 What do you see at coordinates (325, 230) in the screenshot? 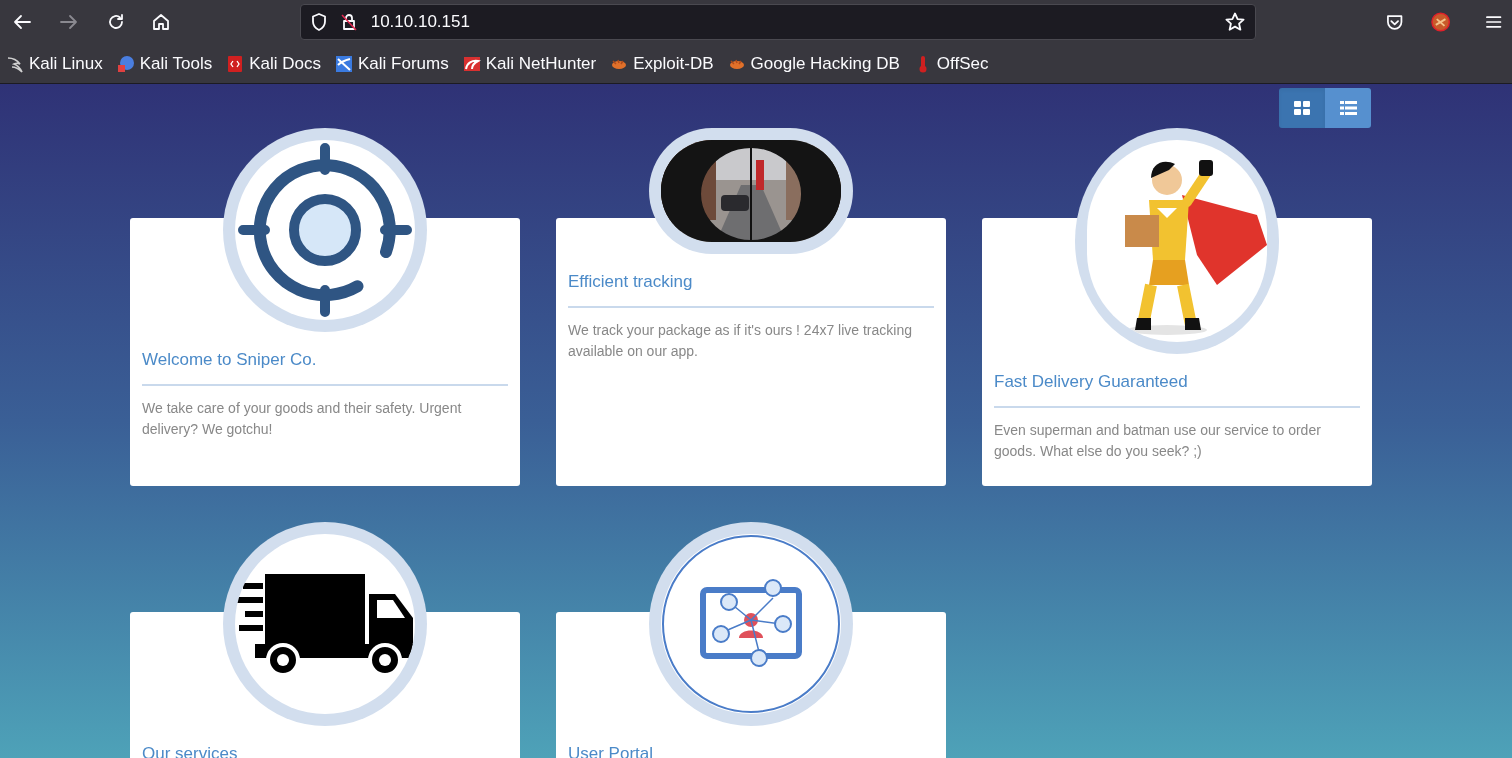
I see `crosshair-icon` at bounding box center [325, 230].